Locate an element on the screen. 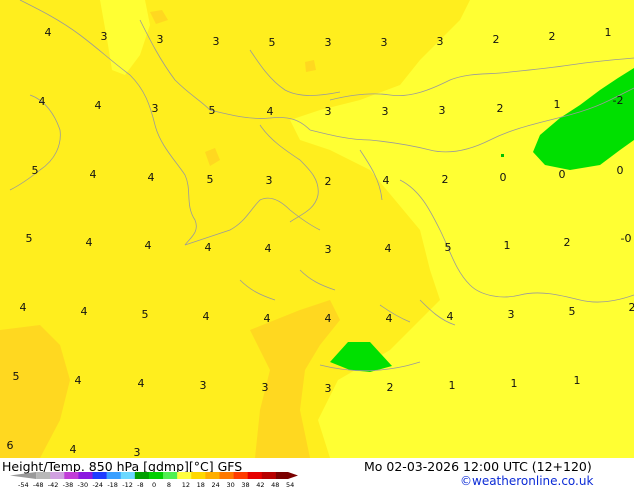 The image size is (634, 490). legend-tick-label: 18 is located at coordinates (201, 485).